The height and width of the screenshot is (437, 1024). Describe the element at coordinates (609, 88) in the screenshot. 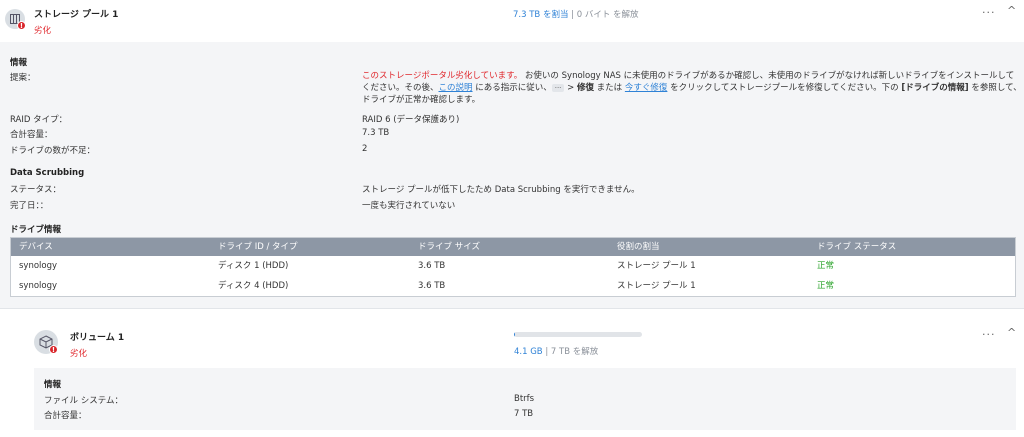

I see `suggestion-part: または` at that location.